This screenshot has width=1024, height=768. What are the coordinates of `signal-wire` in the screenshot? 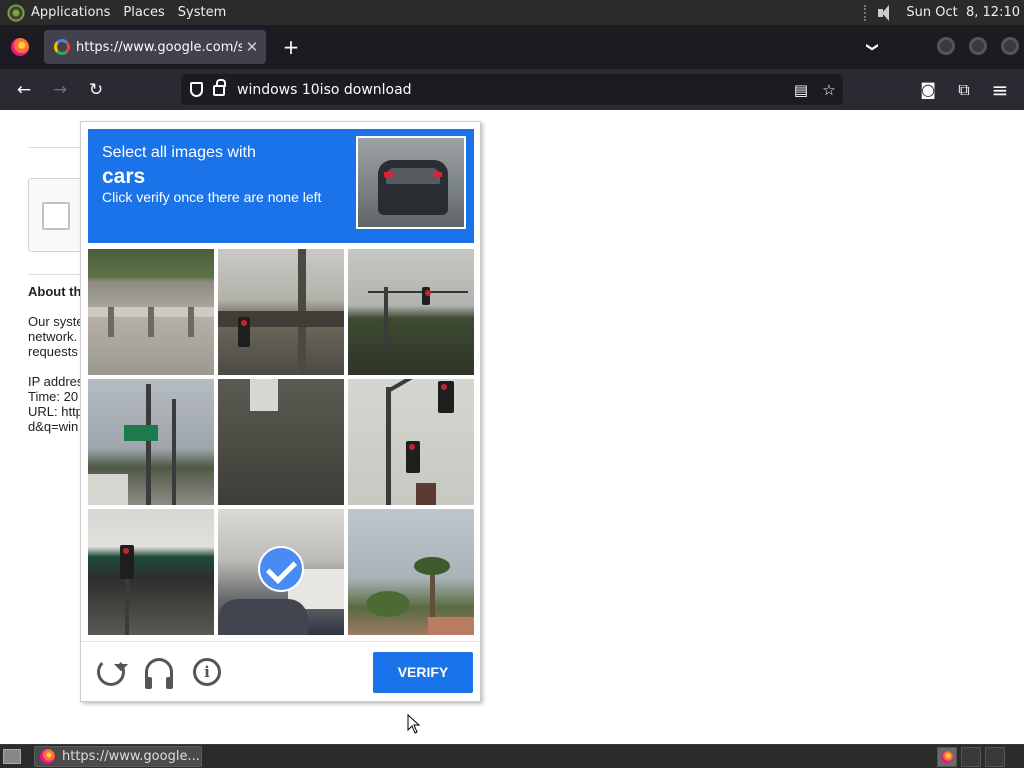 It's located at (418, 292).